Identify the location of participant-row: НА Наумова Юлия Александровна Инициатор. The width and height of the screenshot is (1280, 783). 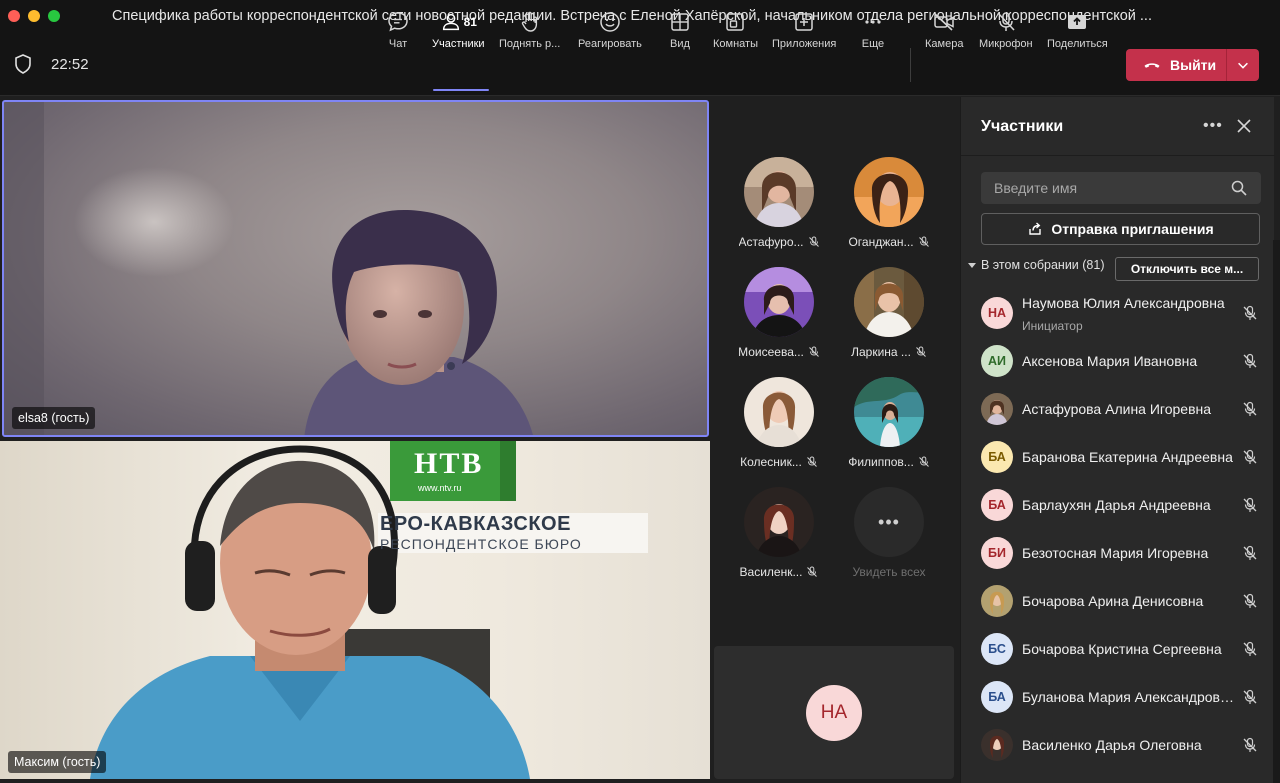
(1118, 313).